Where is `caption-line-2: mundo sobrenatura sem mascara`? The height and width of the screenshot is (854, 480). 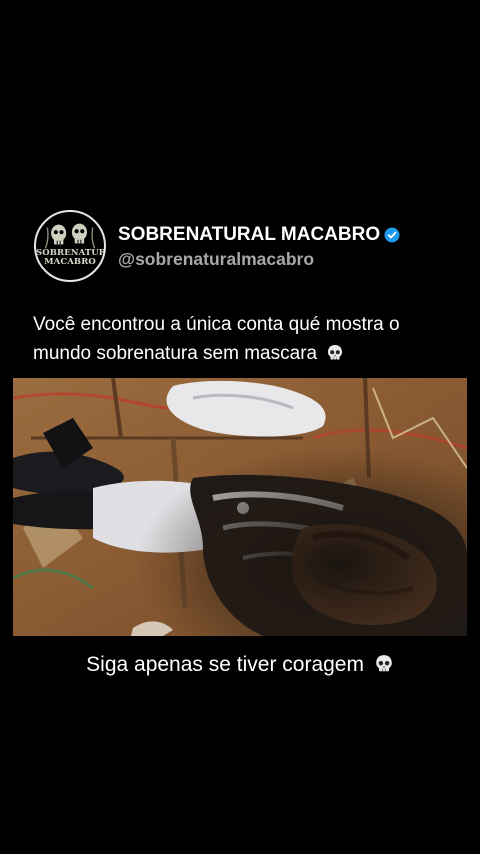
caption-line-2: mundo sobrenatura sem mascara is located at coordinates (248, 353).